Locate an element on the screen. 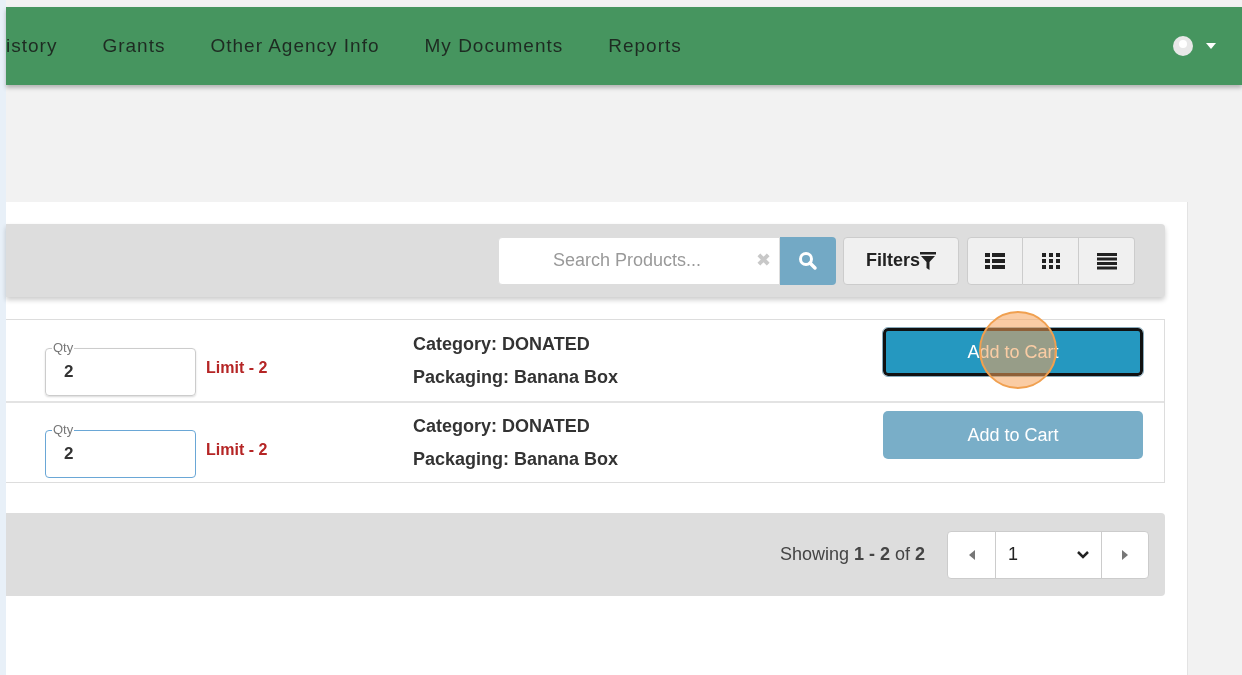  nav-link: Grants is located at coordinates (134, 46).